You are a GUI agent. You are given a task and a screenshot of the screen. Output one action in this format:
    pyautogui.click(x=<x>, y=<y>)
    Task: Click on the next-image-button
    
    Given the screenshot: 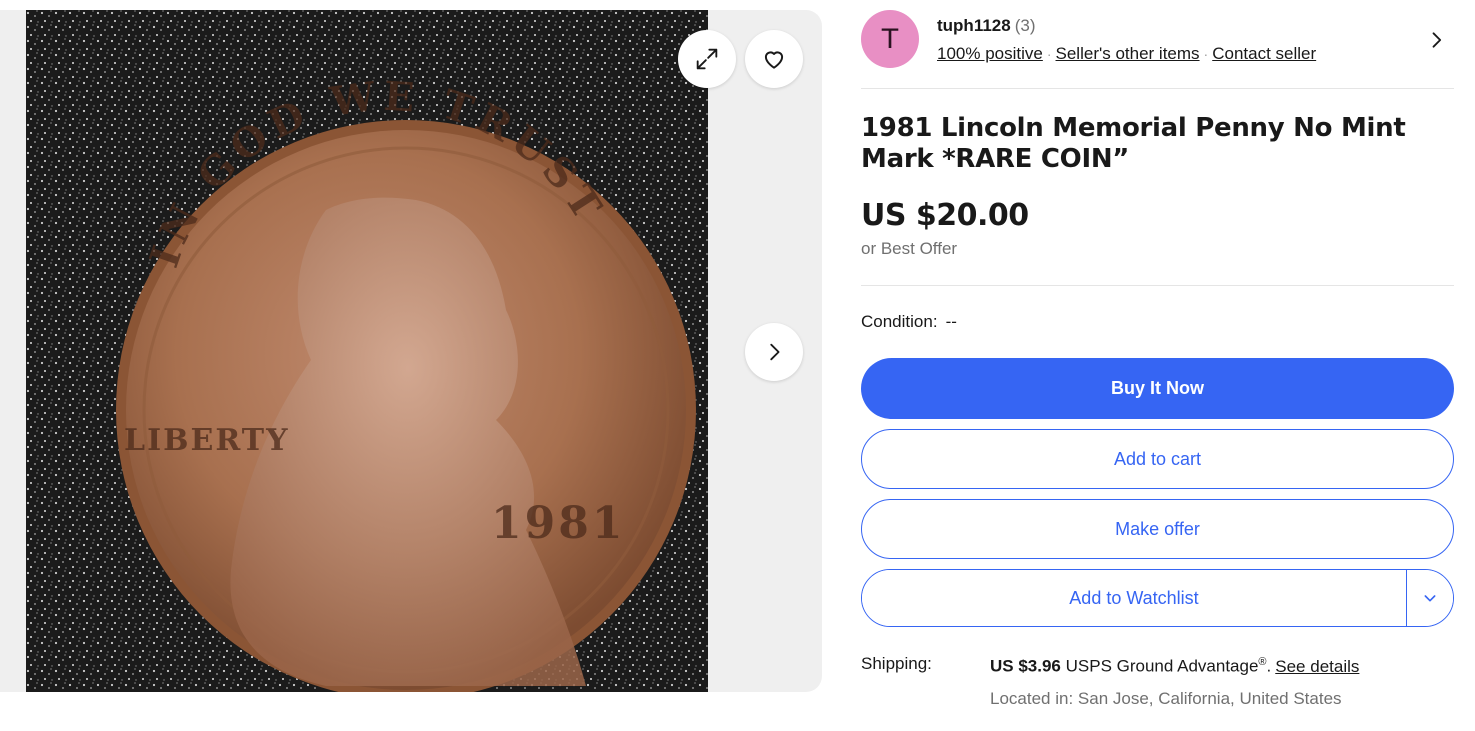 What is the action you would take?
    pyautogui.click(x=774, y=352)
    